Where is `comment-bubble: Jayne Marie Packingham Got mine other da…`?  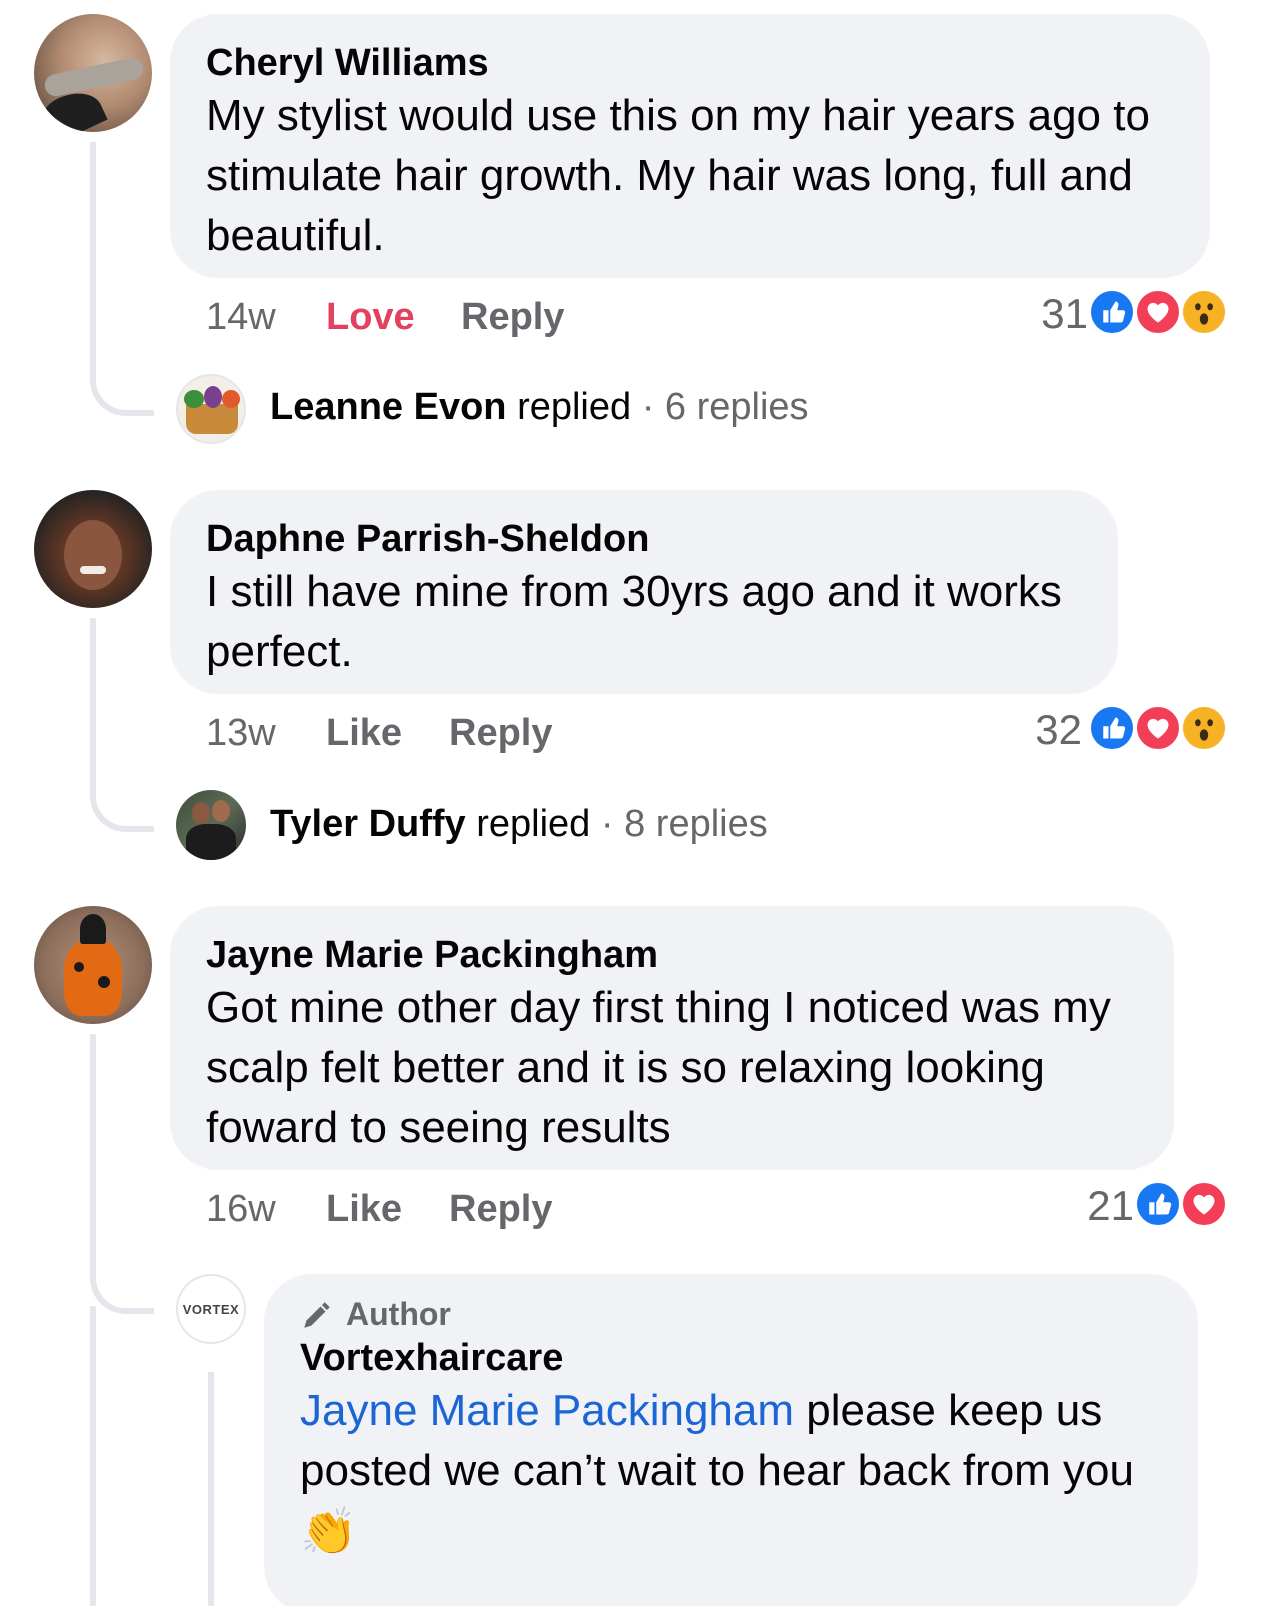 comment-bubble: Jayne Marie Packingham Got mine other da… is located at coordinates (672, 1038).